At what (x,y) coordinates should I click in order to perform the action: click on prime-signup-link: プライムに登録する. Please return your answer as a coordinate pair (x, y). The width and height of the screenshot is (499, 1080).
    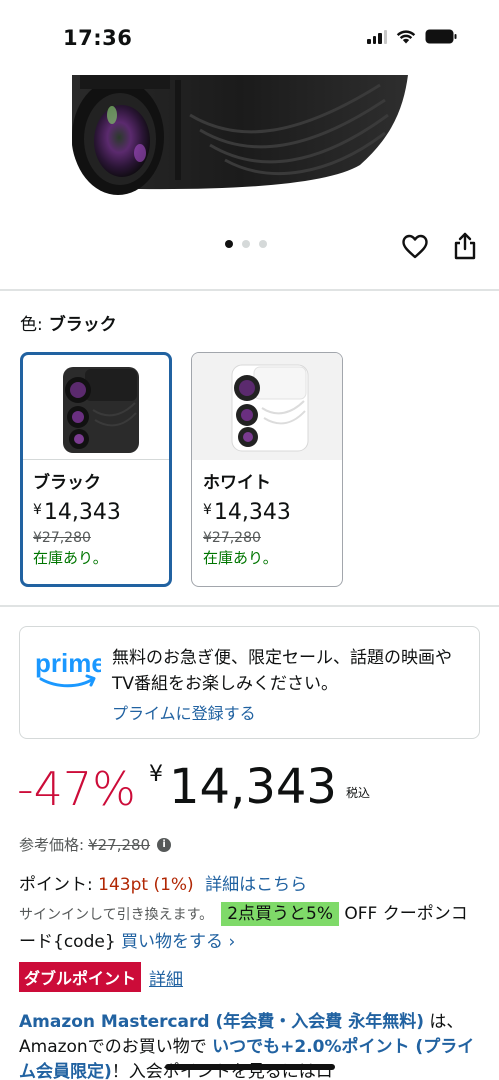
    Looking at the image, I should click on (184, 712).